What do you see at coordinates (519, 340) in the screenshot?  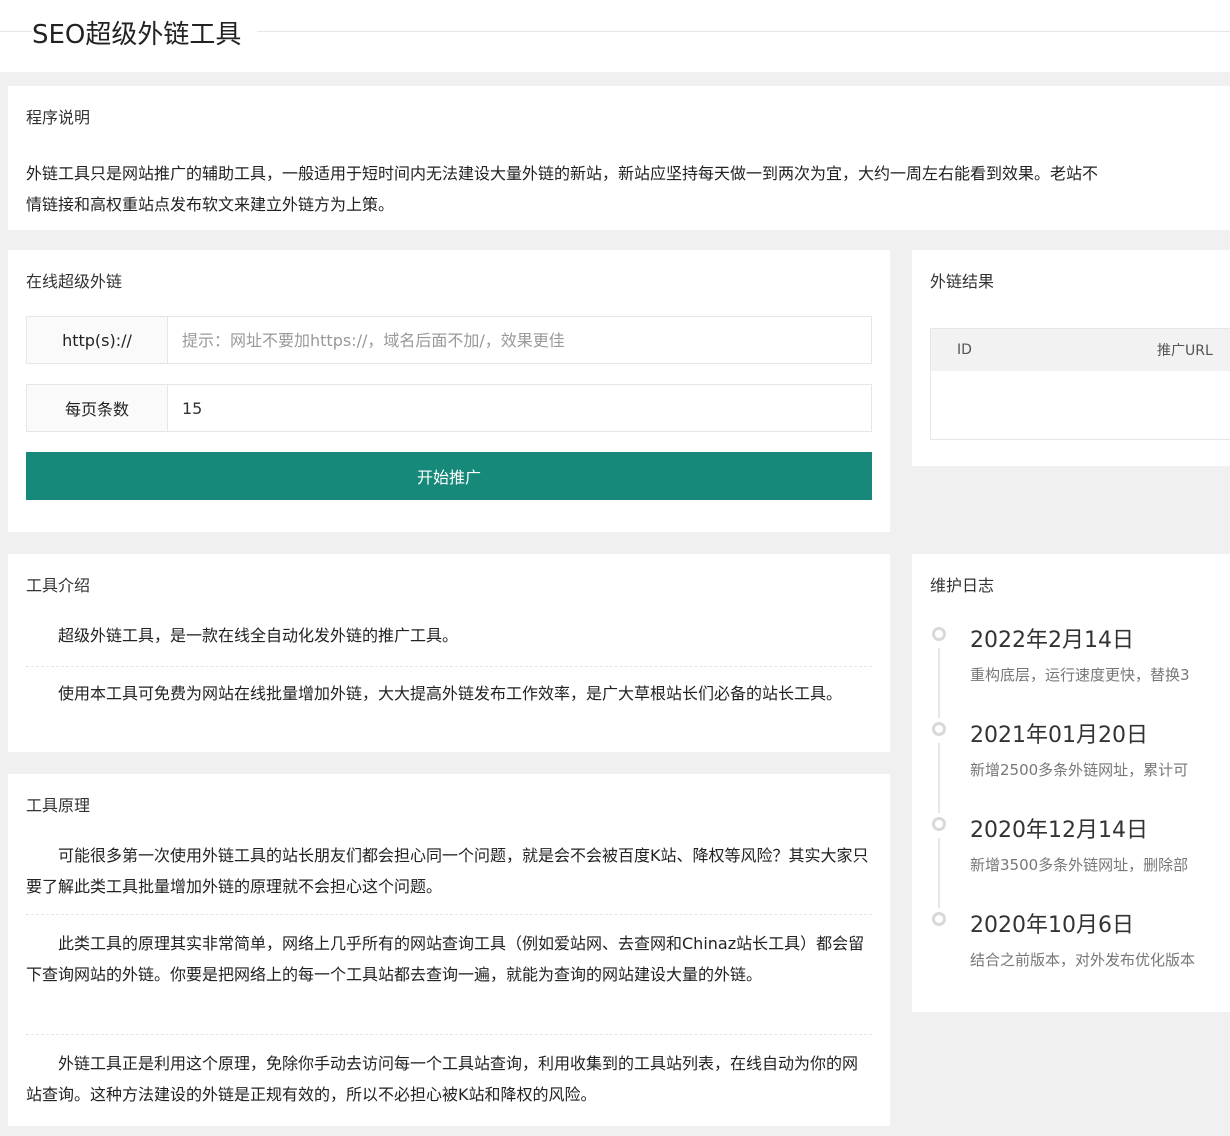 I see `url-input` at bounding box center [519, 340].